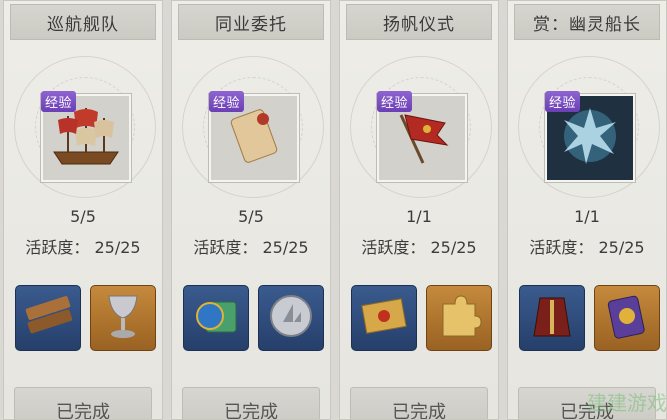 This screenshot has width=667, height=420. I want to click on sealed-envelope-icon, so click(384, 318).